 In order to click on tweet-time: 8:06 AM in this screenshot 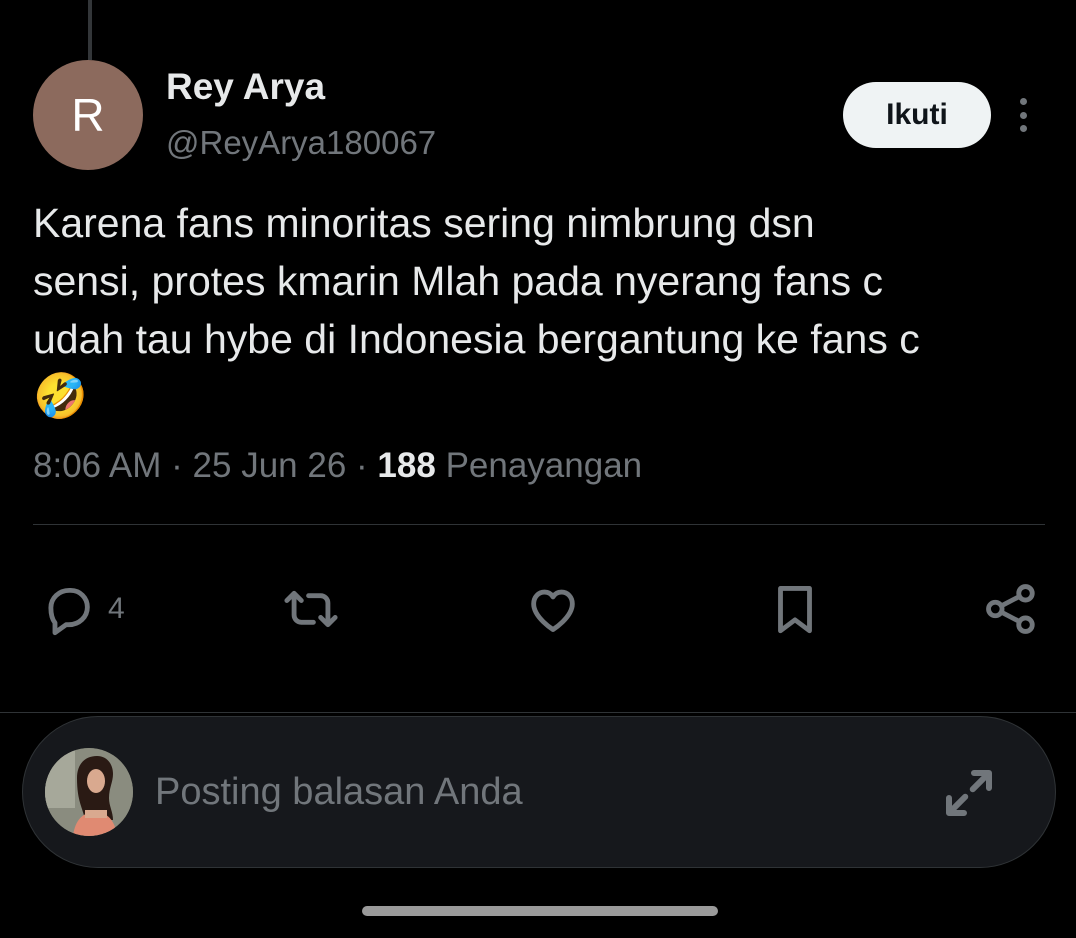, I will do `click(97, 465)`.